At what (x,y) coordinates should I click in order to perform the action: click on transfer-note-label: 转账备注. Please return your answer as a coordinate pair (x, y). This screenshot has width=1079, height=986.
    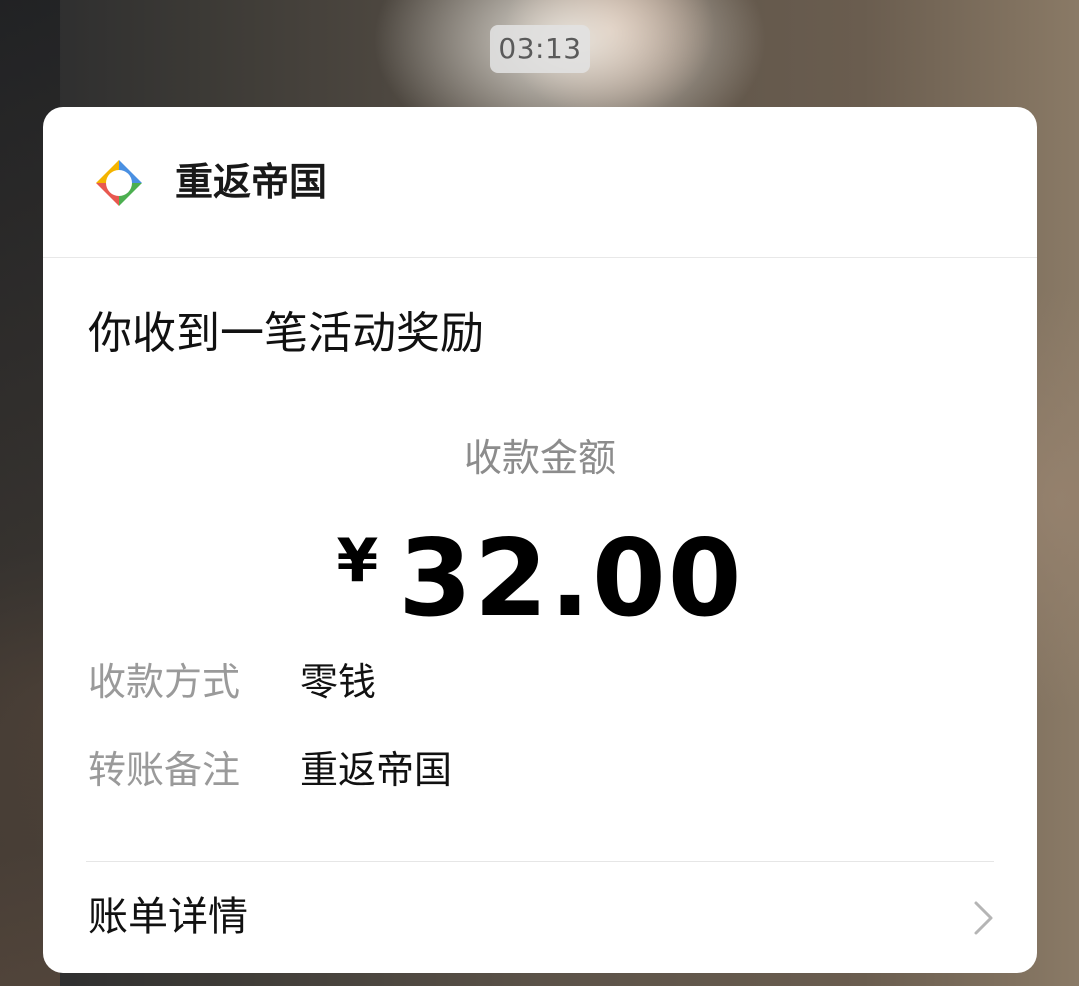
    Looking at the image, I should click on (164, 770).